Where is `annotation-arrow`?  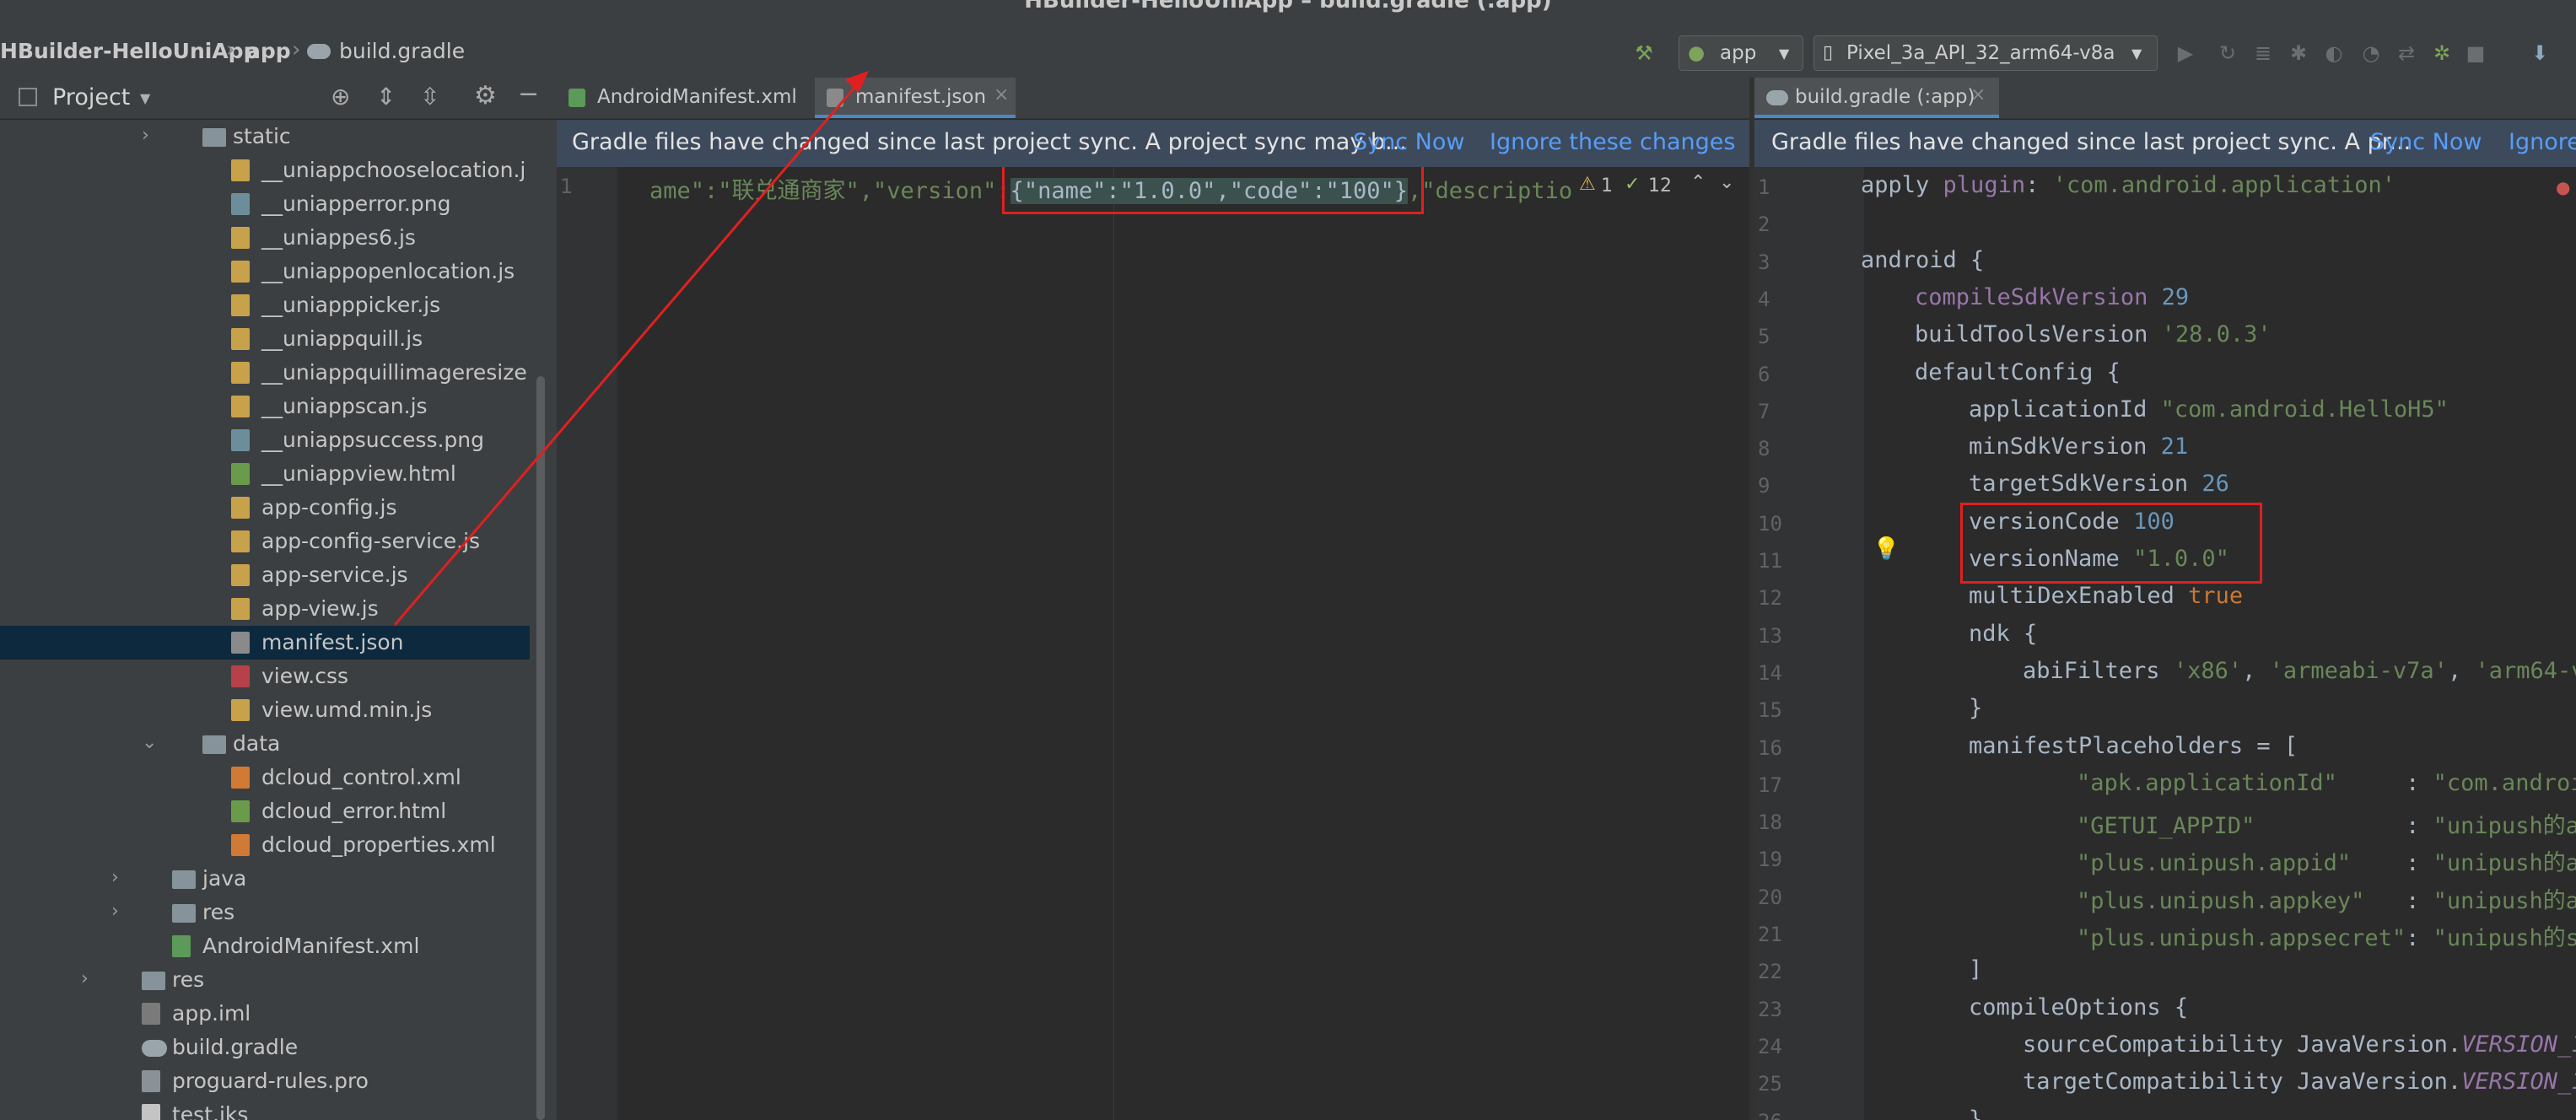 annotation-arrow is located at coordinates (631, 349).